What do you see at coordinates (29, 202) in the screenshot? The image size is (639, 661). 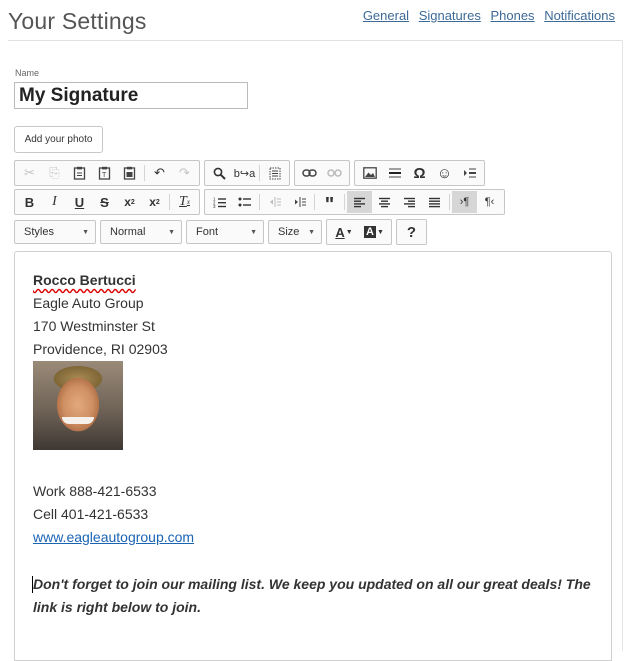 I see `bold-icon: B` at bounding box center [29, 202].